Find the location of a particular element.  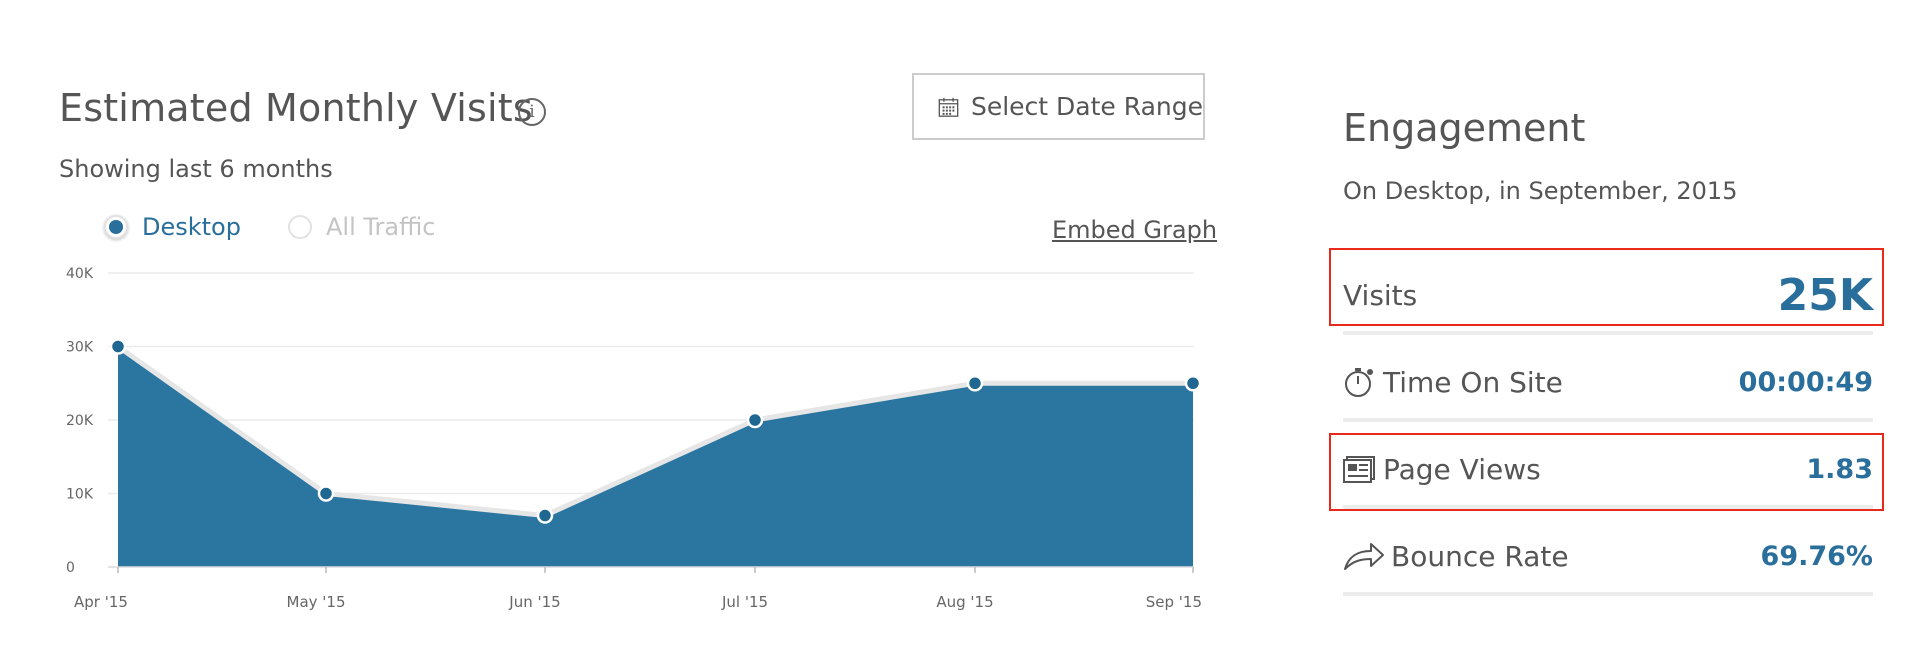

y-tick-label: 40K is located at coordinates (80, 274).